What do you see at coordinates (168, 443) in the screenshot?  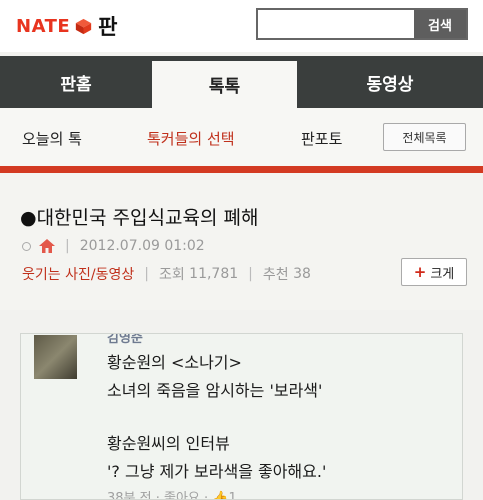 I see `photo-text-line: 황순원씨의 인터뷰` at bounding box center [168, 443].